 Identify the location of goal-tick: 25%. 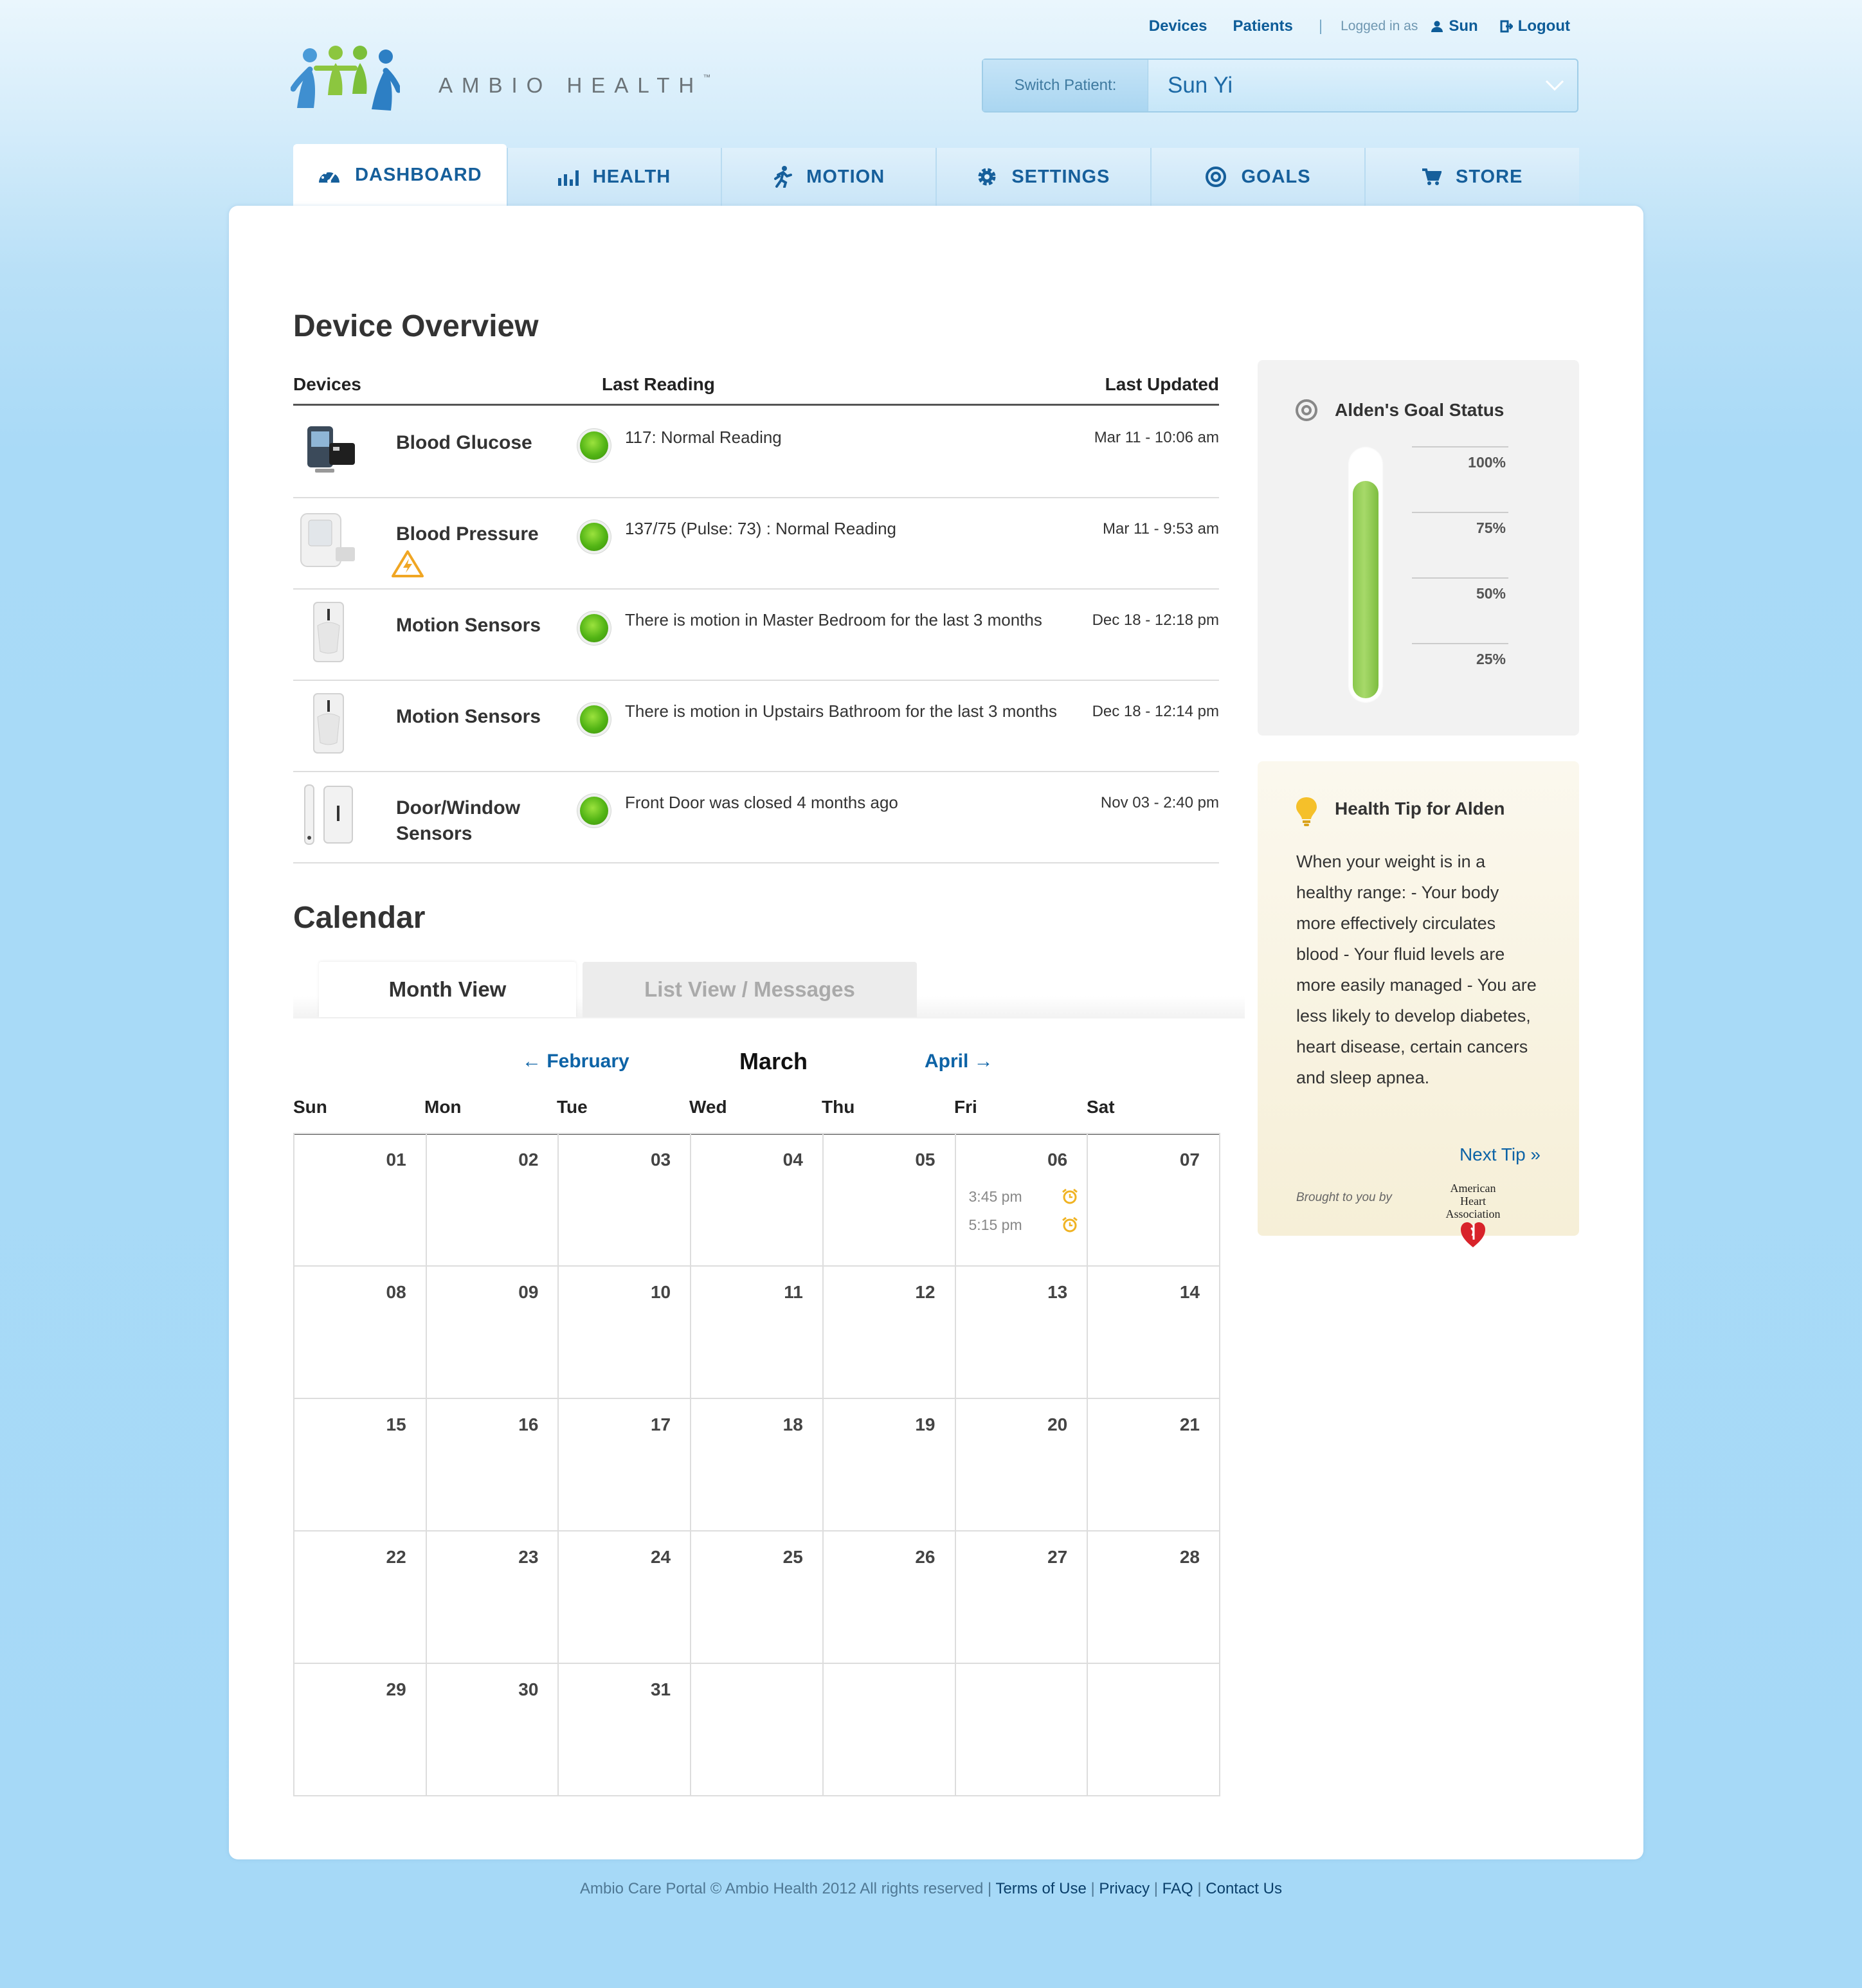
(1460, 655).